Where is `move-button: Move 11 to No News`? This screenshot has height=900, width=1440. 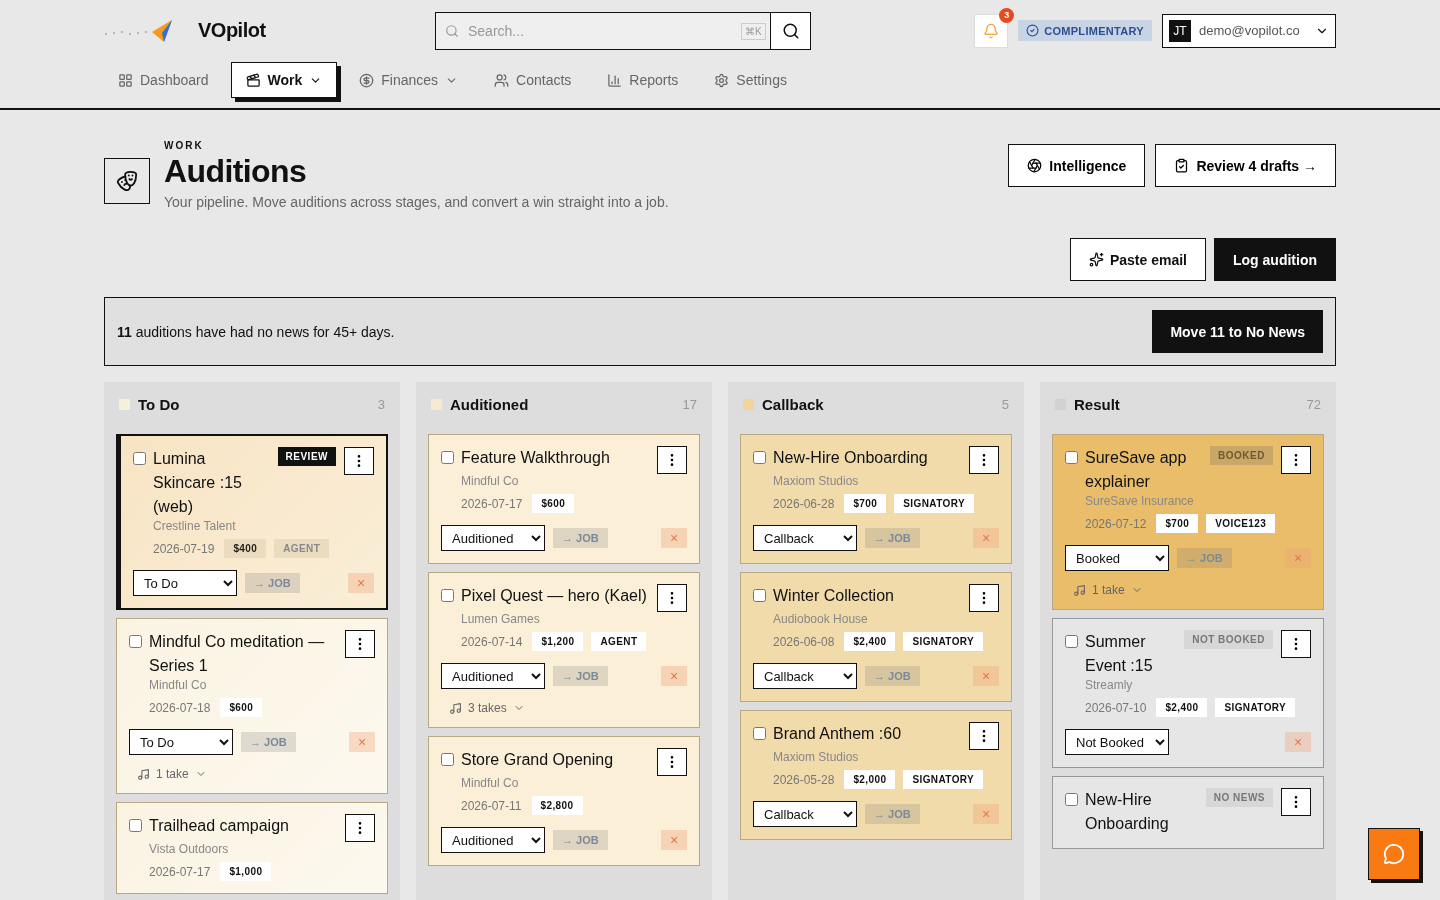
move-button: Move 11 to No News is located at coordinates (1237, 331).